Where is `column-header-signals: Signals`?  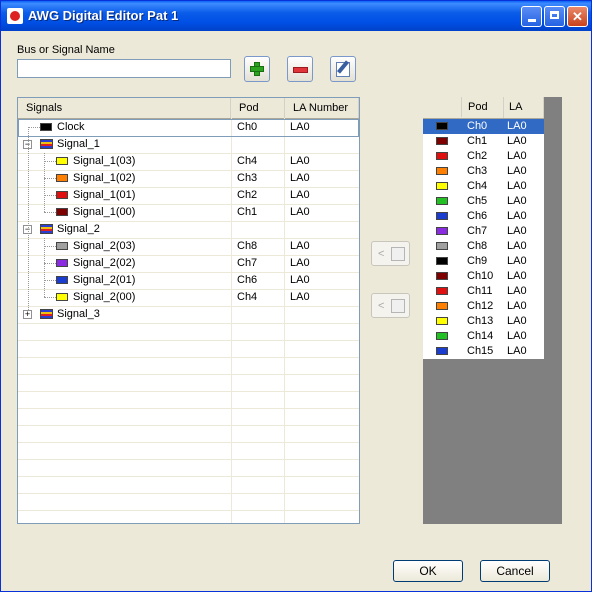 column-header-signals: Signals is located at coordinates (124, 108).